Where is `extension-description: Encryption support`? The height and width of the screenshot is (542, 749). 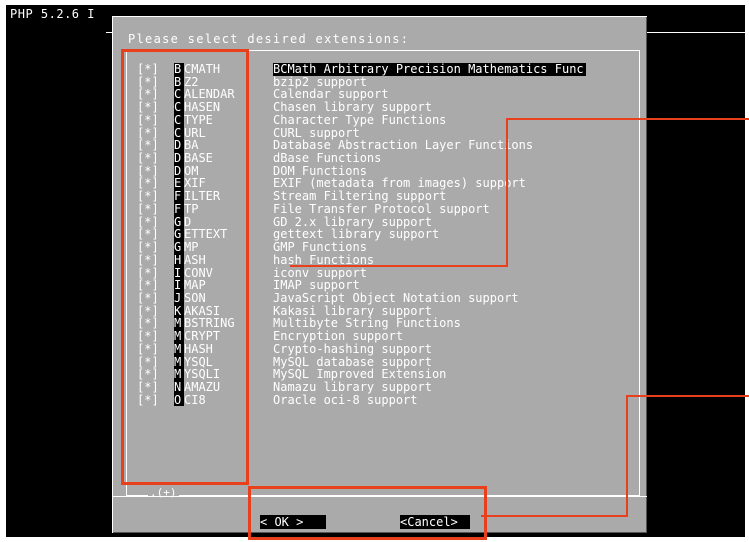 extension-description: Encryption support is located at coordinates (338, 336).